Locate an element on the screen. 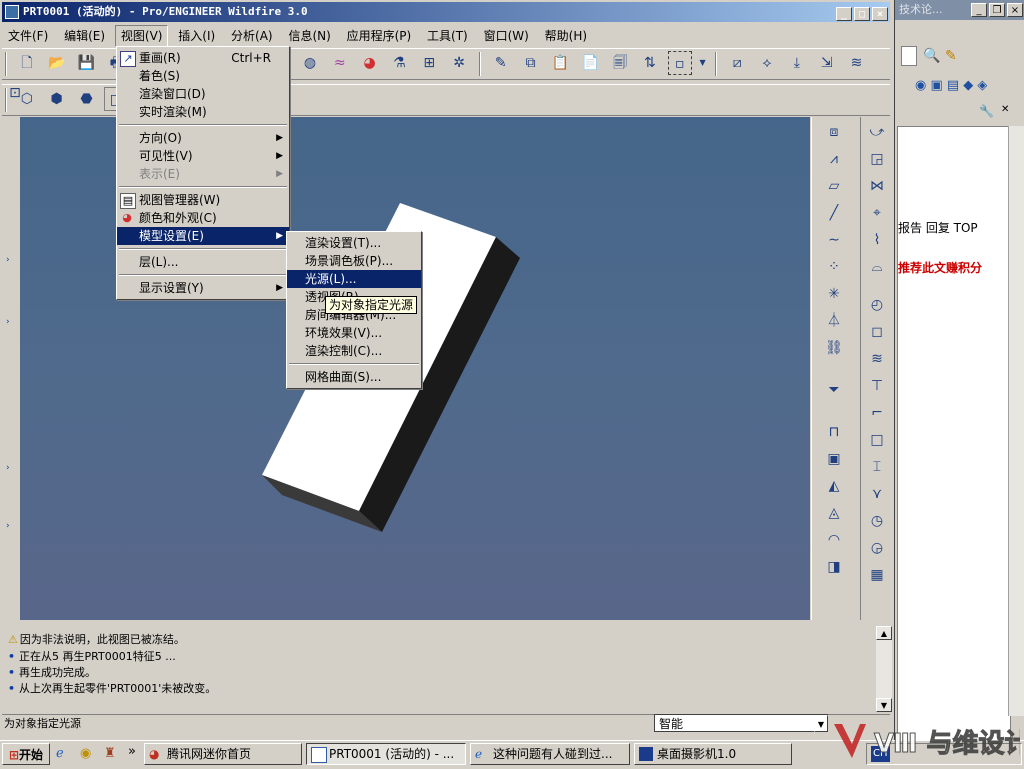 The width and height of the screenshot is (1024, 769). app-quicklaunch-icon: ♜ is located at coordinates (110, 753).